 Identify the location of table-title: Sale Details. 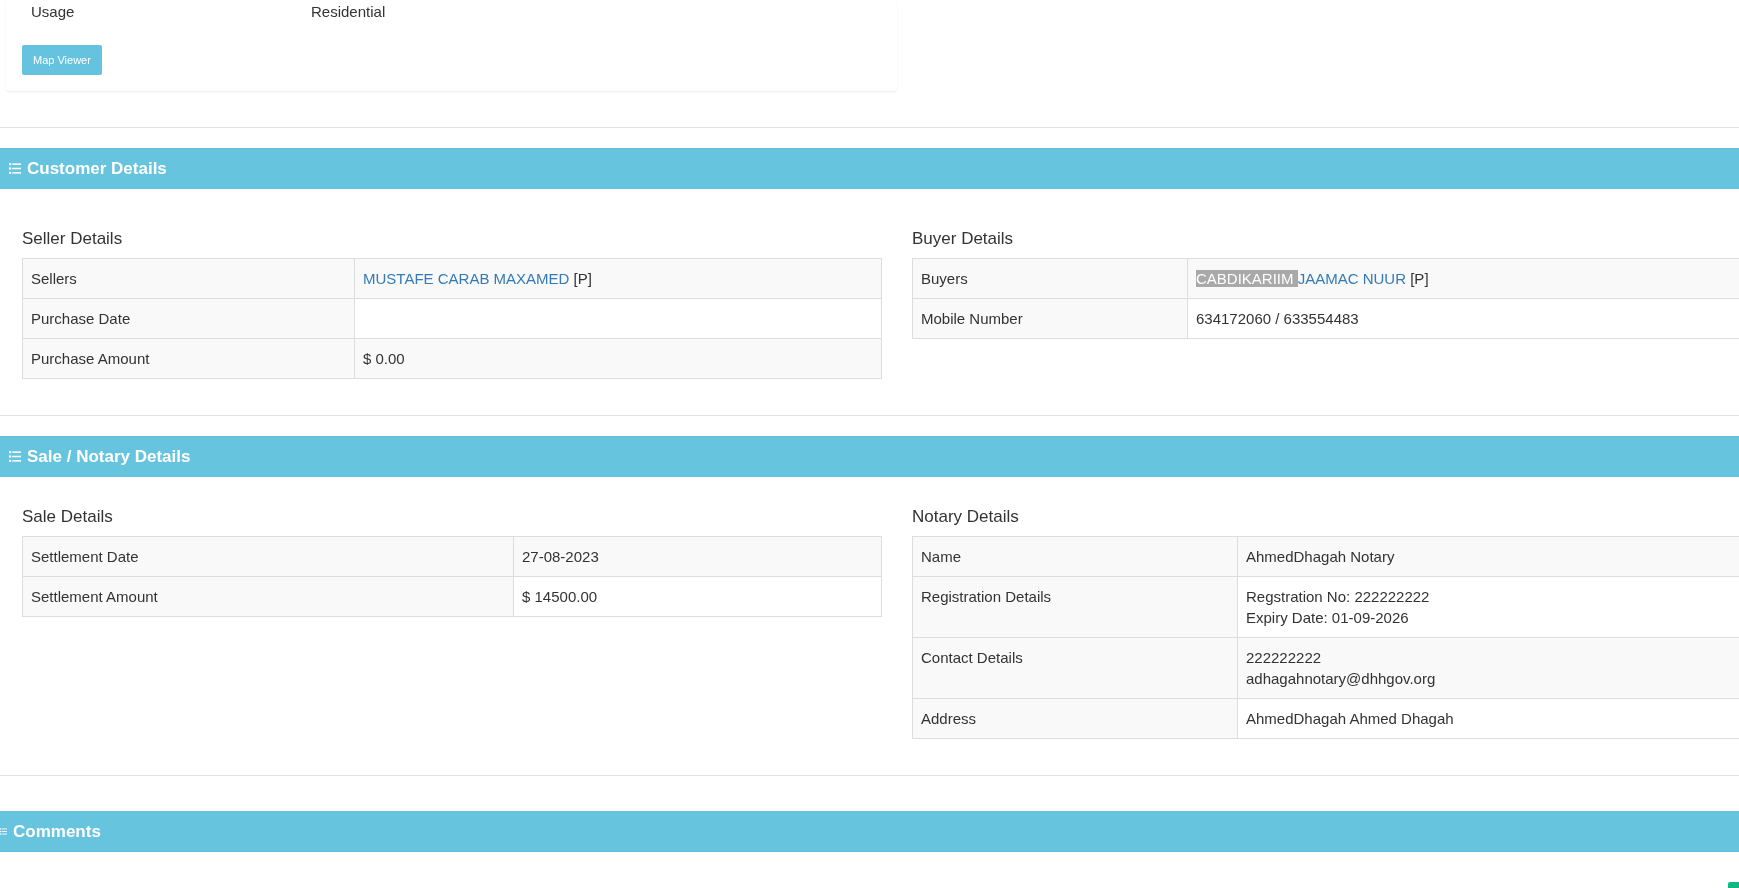
(68, 517).